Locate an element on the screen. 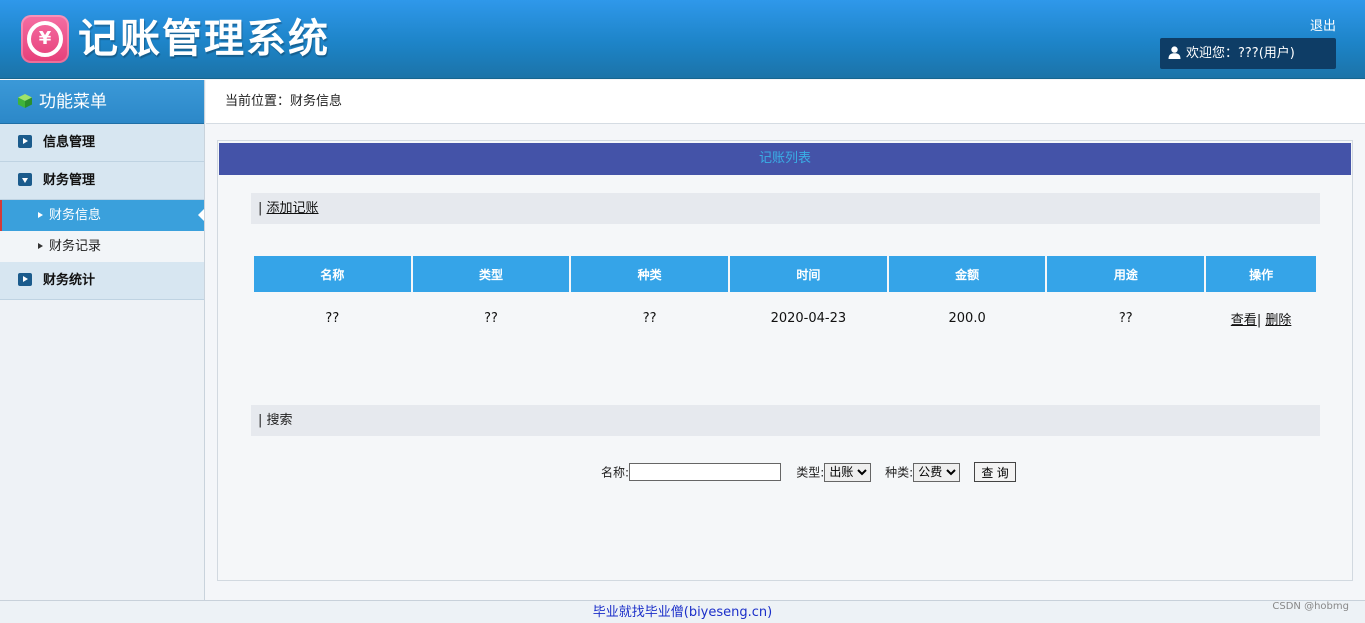 The image size is (1365, 623). logo-icon: ¥ is located at coordinates (45, 39).